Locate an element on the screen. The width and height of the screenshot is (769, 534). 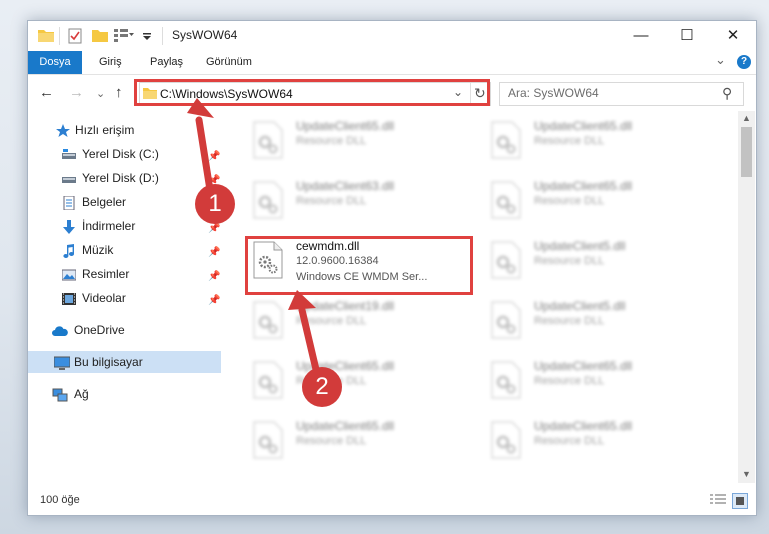
sidebar-item-onedrive: OneDrive is located at coordinates (124, 330).